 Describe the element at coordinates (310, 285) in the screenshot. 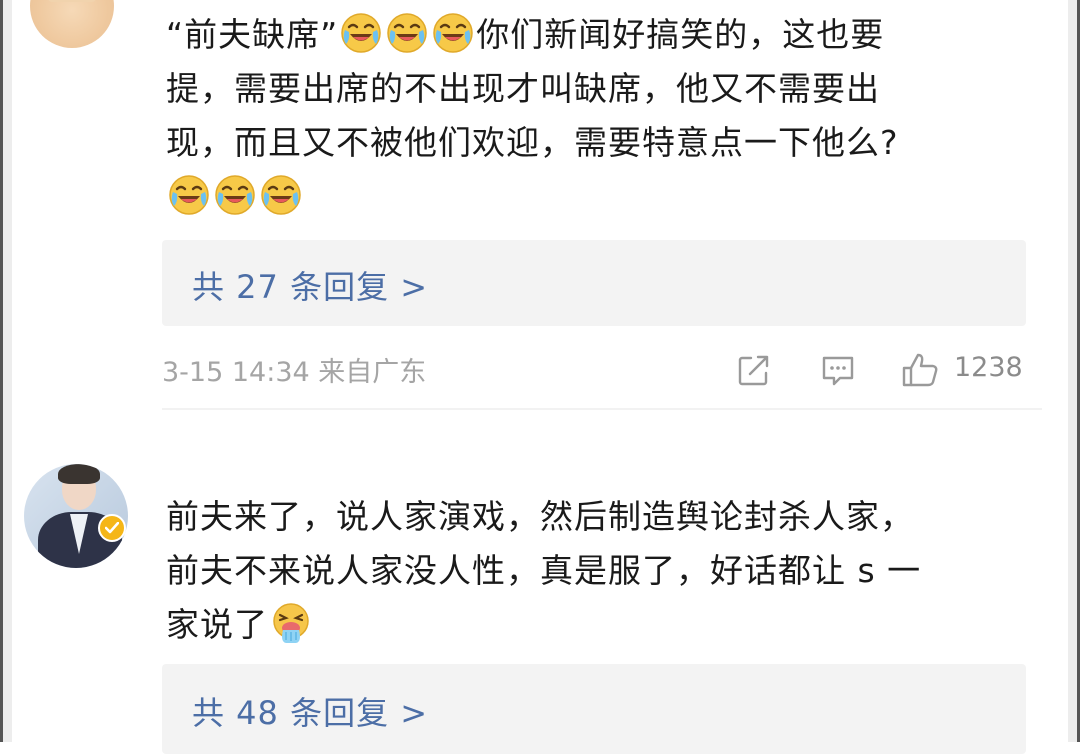

I see `view-replies-link: 共 27 条回复 >` at that location.